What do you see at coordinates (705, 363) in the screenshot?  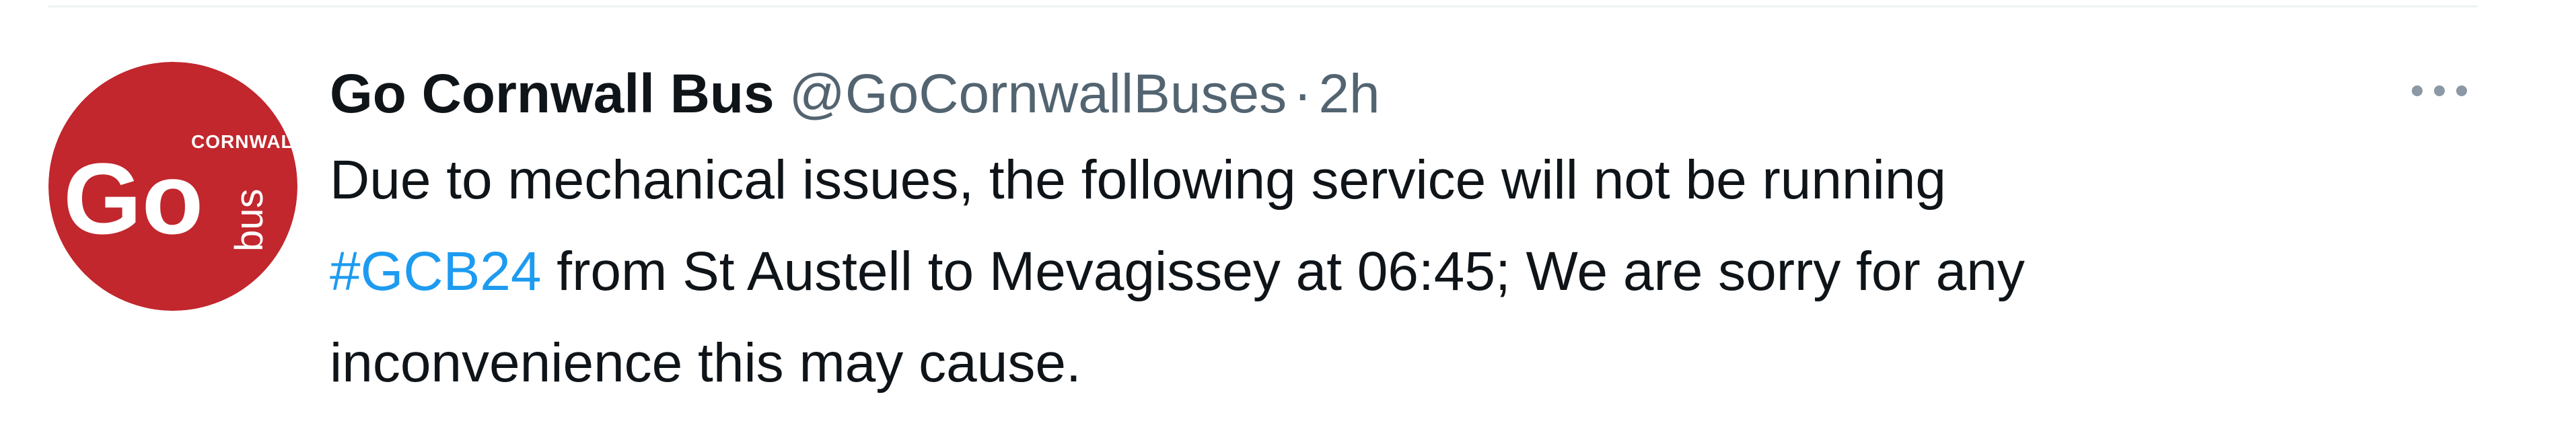 I see `tweet-text-line-3: inconvenience this may cause.` at bounding box center [705, 363].